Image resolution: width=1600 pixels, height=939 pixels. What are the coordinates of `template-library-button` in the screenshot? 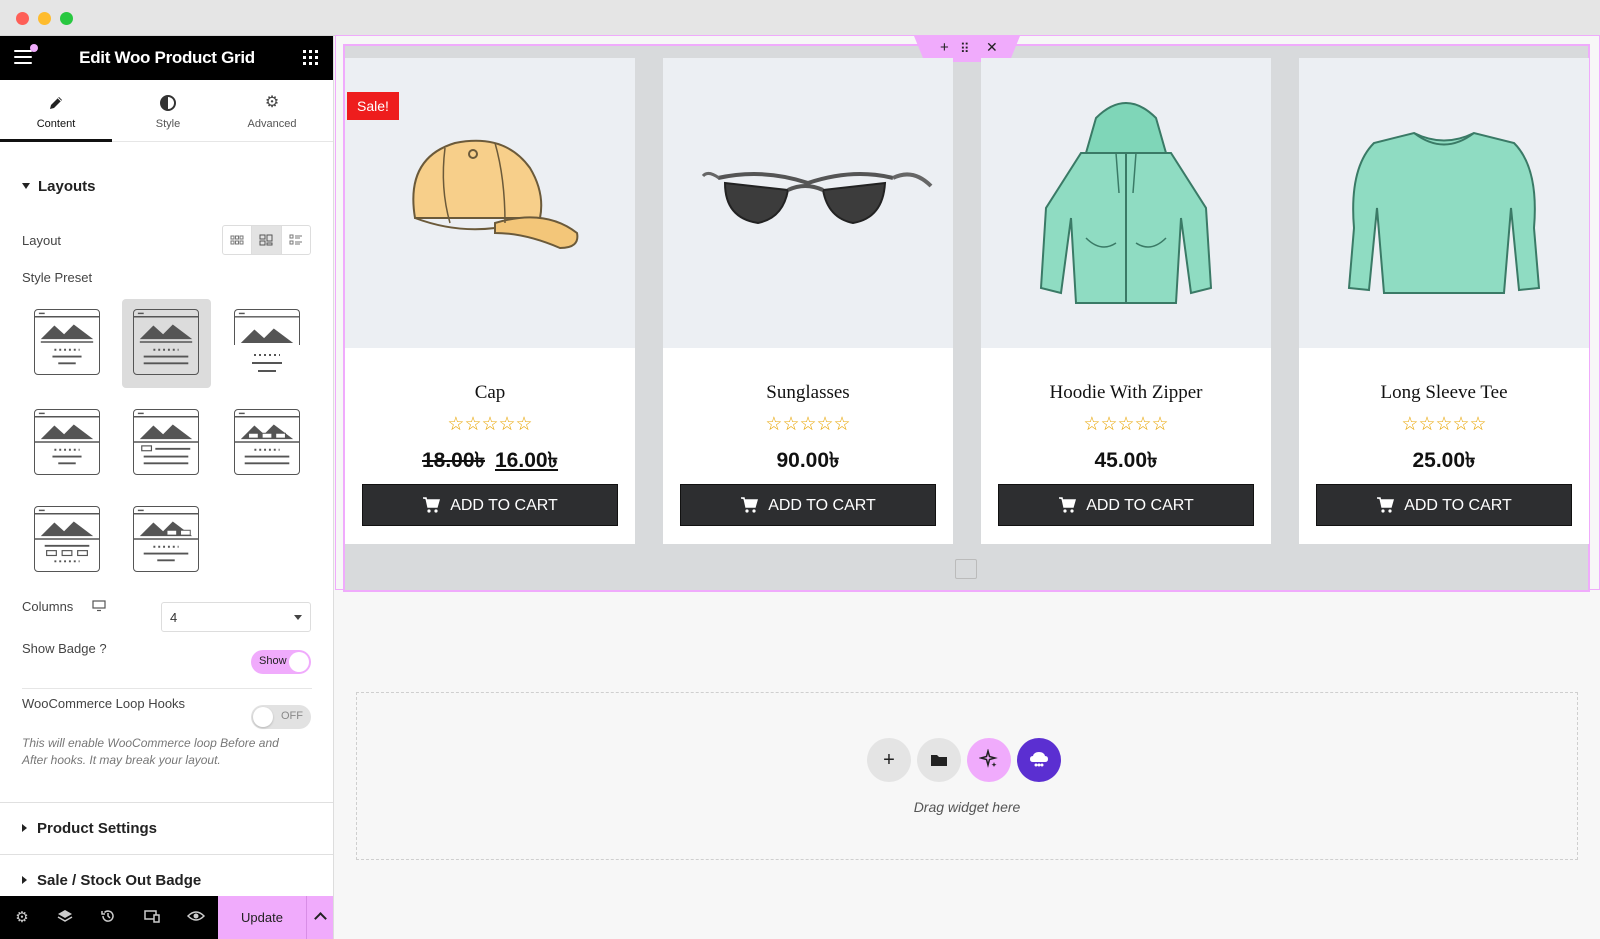 It's located at (1039, 760).